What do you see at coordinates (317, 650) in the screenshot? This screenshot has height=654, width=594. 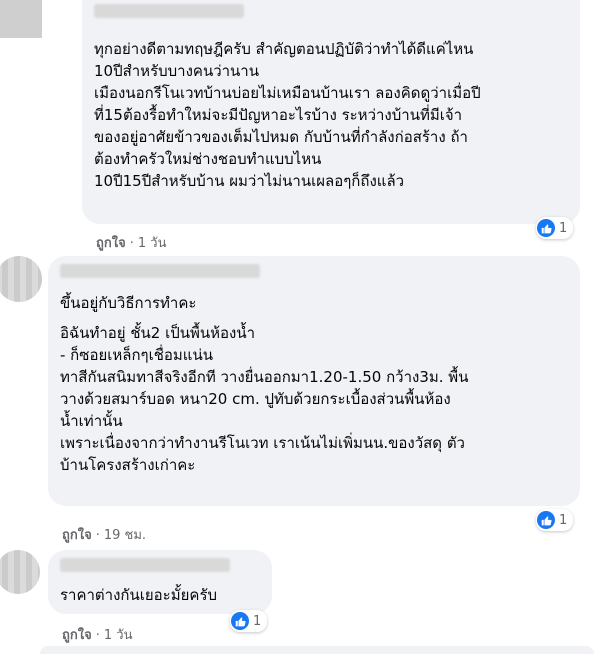 I see `next-comment-bubble-partial` at bounding box center [317, 650].